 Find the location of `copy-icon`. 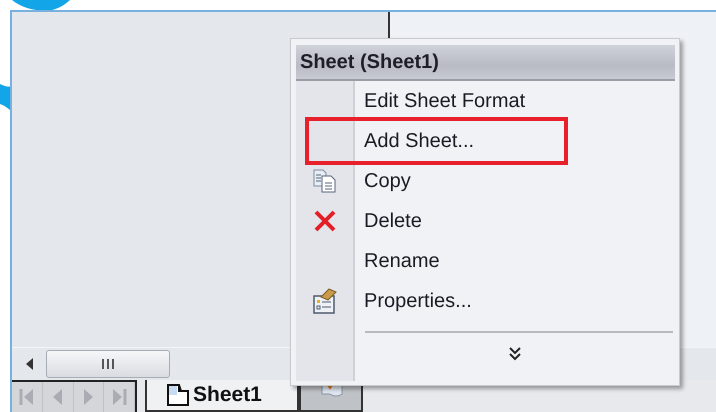

copy-icon is located at coordinates (324, 181).